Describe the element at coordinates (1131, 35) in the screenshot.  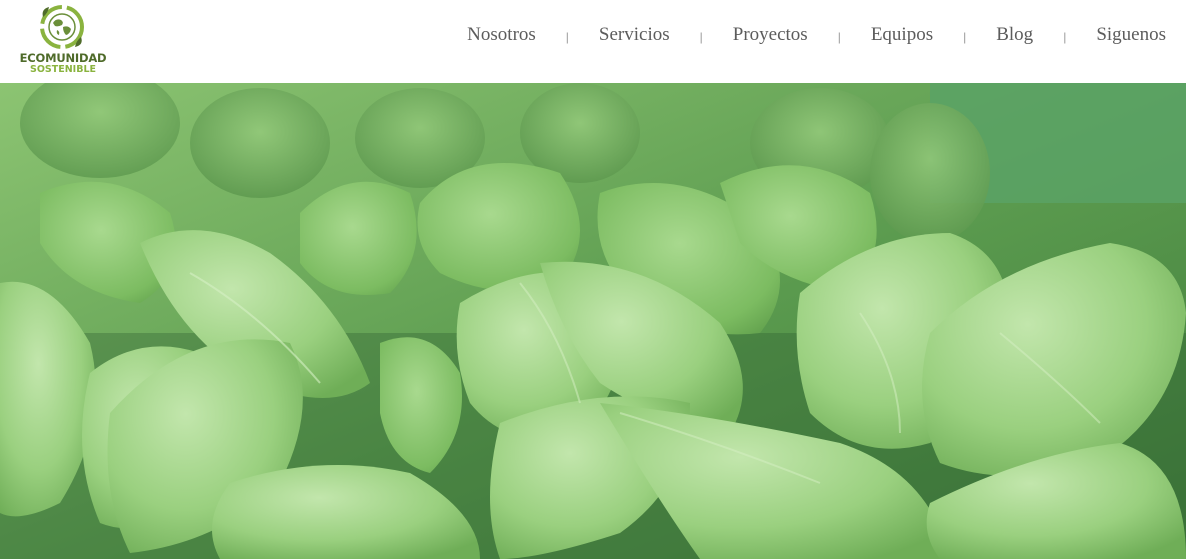
I see `nav-link-siguenos: Siguenos` at that location.